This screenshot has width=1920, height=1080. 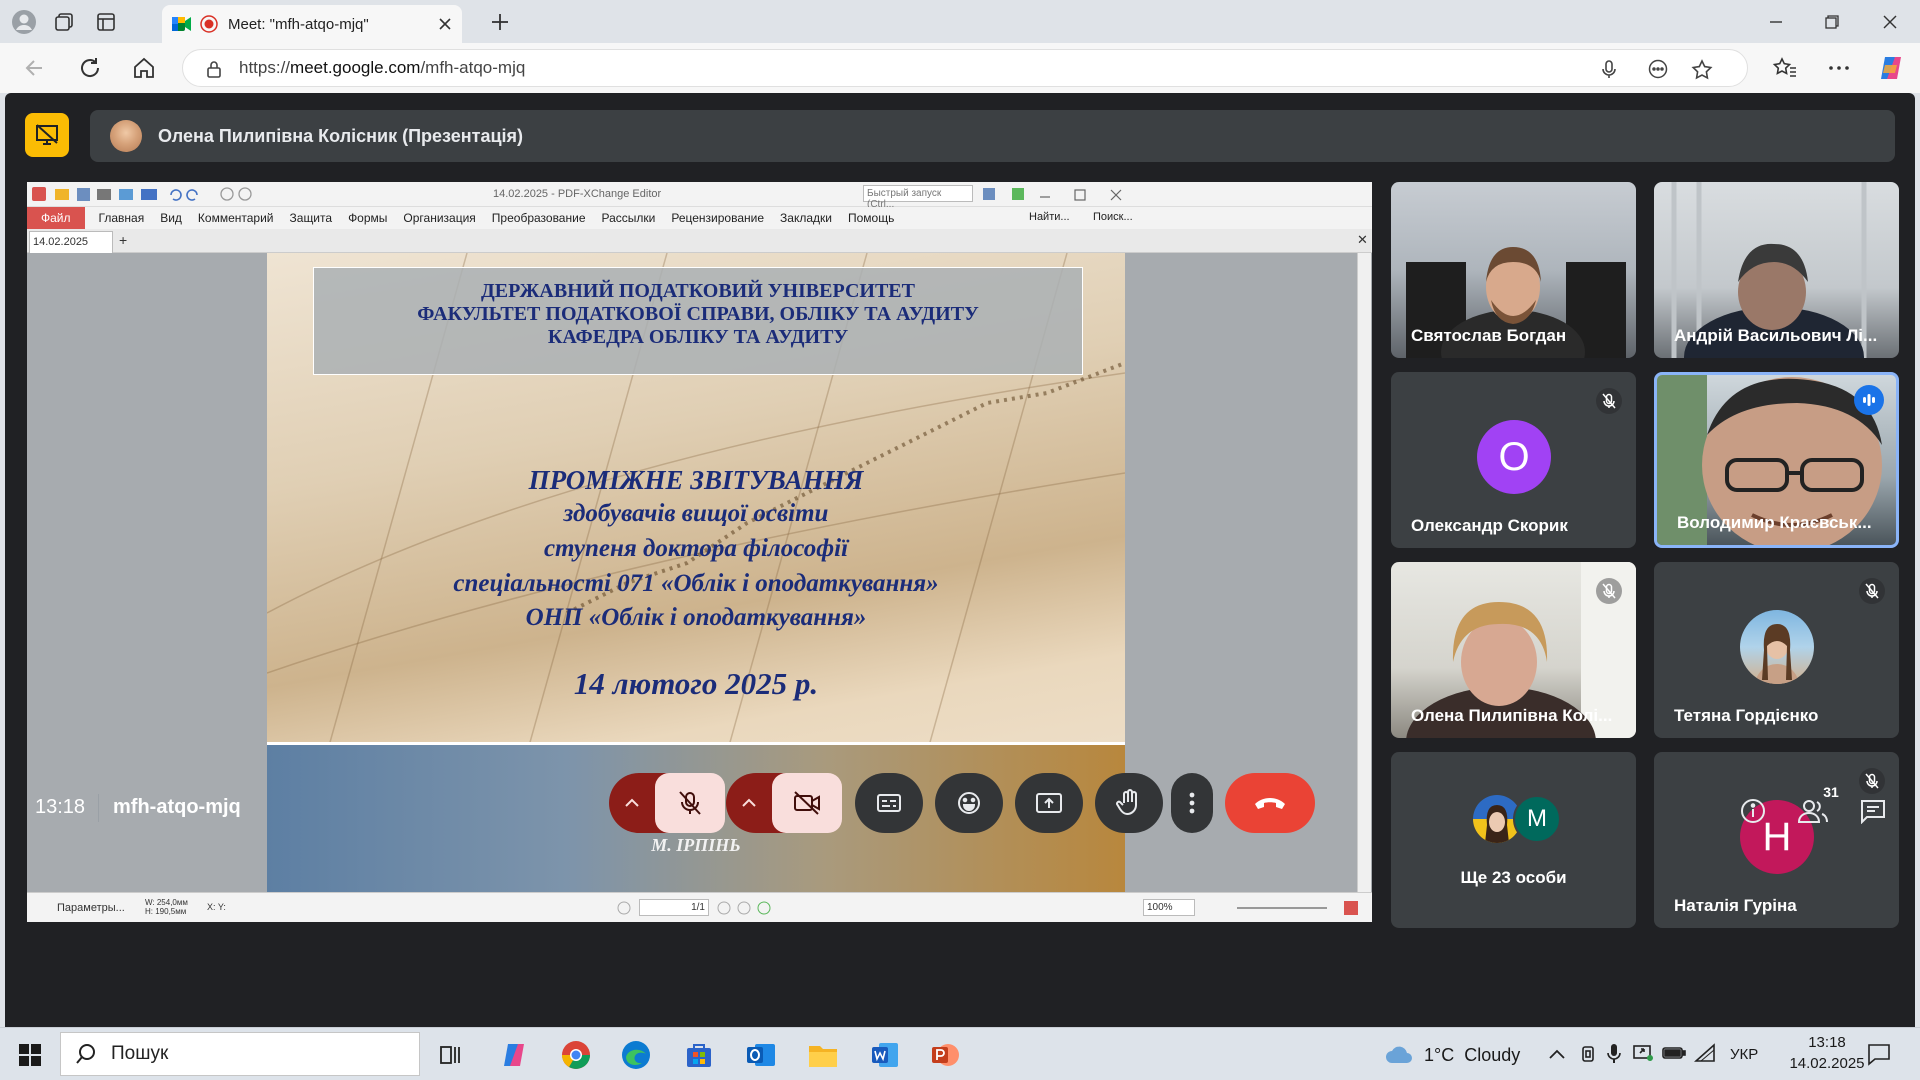 I want to click on pdf-menu-item: Закладки, so click(x=806, y=218).